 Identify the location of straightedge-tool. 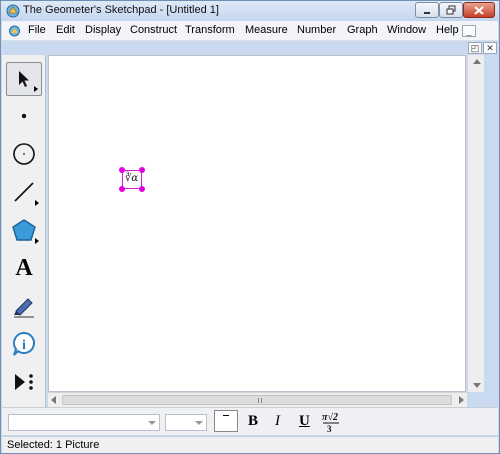
(24, 192).